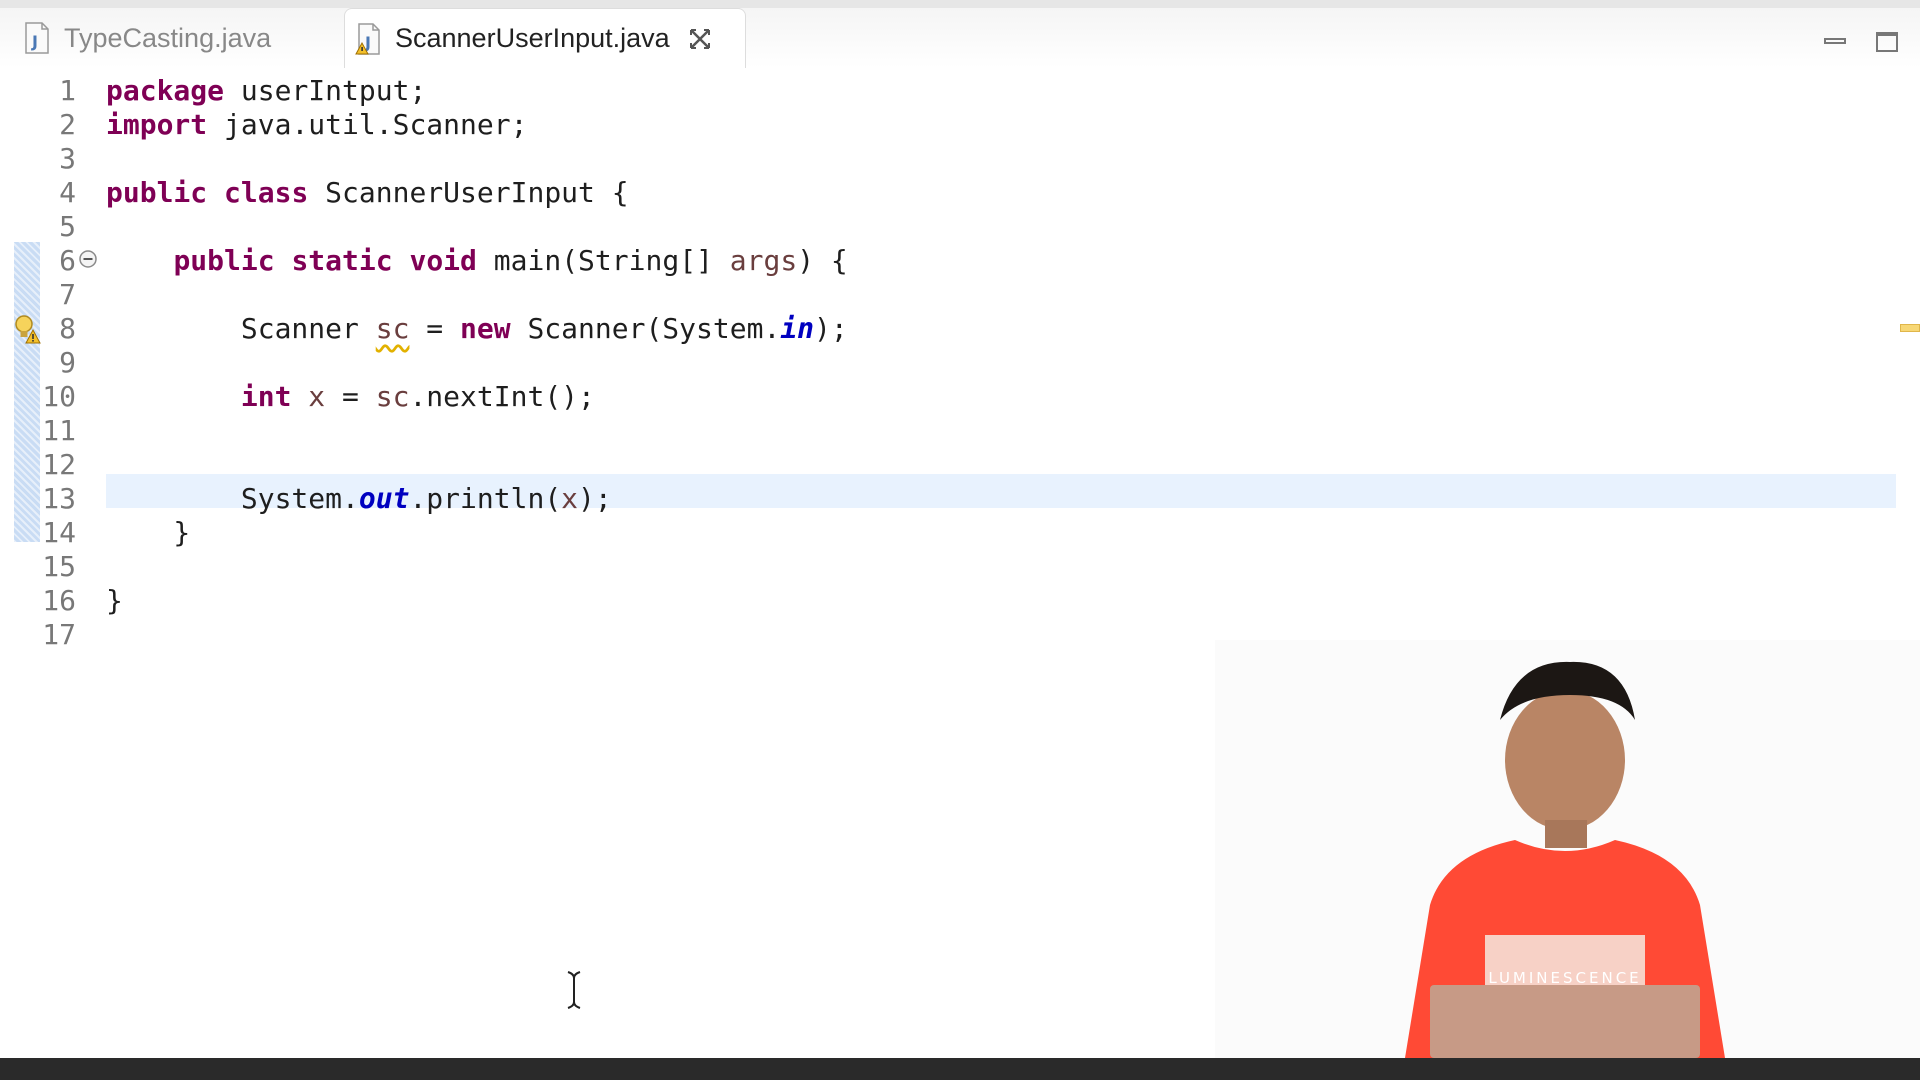  I want to click on maximize-icon, so click(1887, 42).